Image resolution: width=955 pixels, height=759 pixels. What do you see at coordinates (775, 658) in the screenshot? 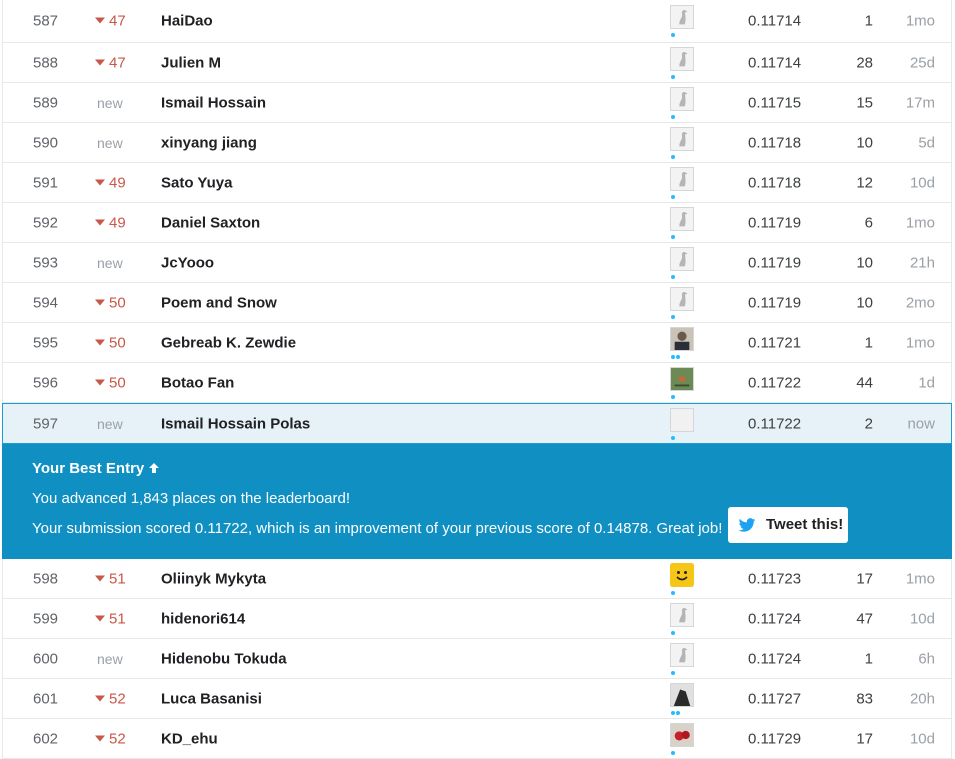
I see `score: 0.11724` at bounding box center [775, 658].